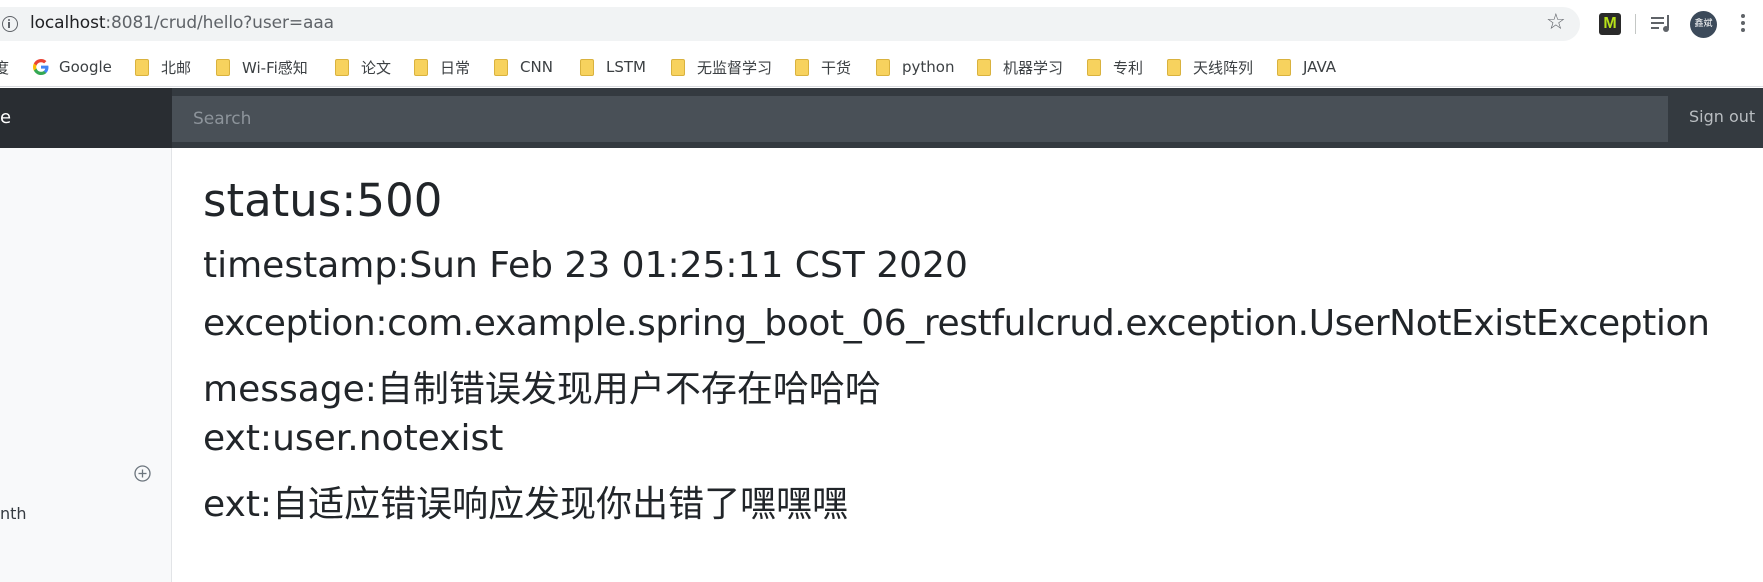 This screenshot has height=582, width=1763. Describe the element at coordinates (86, 365) in the screenshot. I see `sidebar: nth` at that location.